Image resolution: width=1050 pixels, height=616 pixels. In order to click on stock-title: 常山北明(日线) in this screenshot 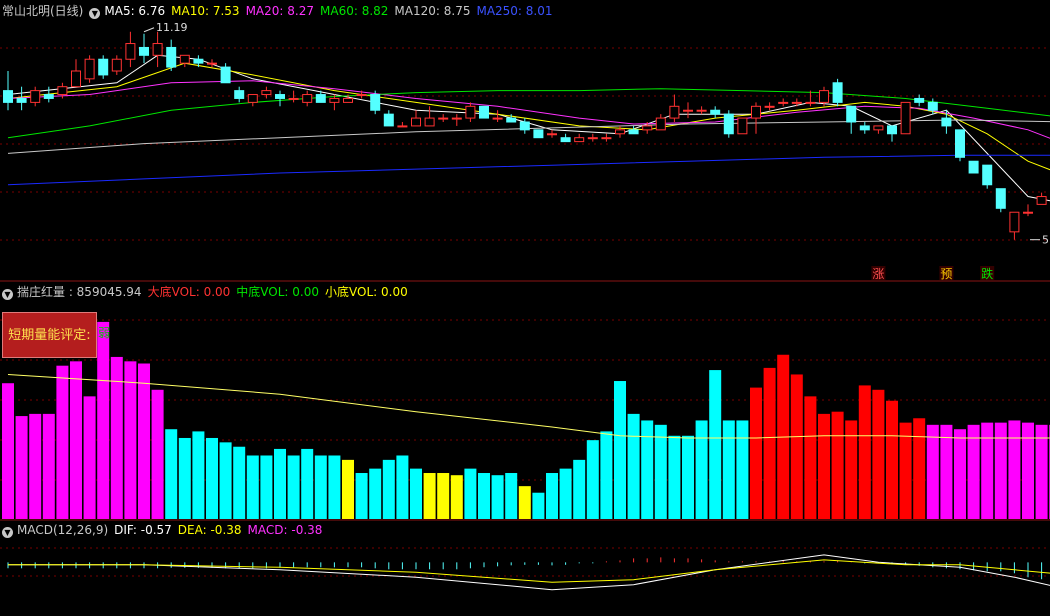, I will do `click(42, 11)`.